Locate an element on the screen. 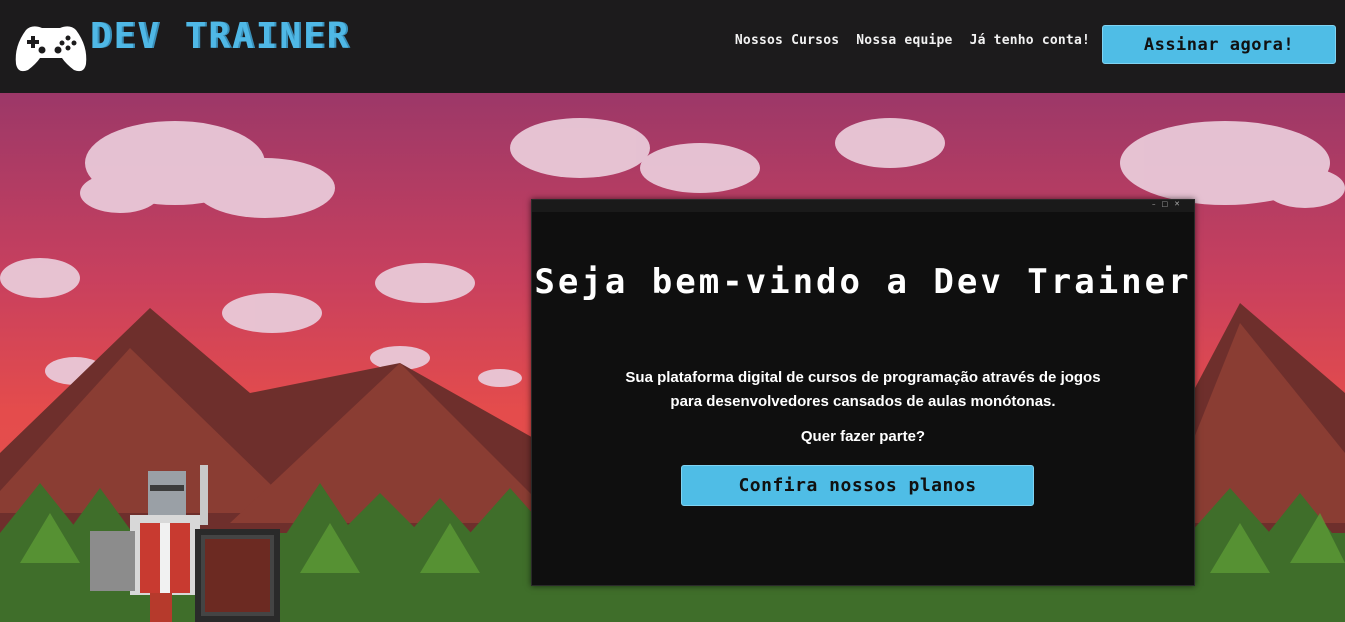 The height and width of the screenshot is (622, 1345). hero-question: Quer fazer parte? is located at coordinates (863, 436).